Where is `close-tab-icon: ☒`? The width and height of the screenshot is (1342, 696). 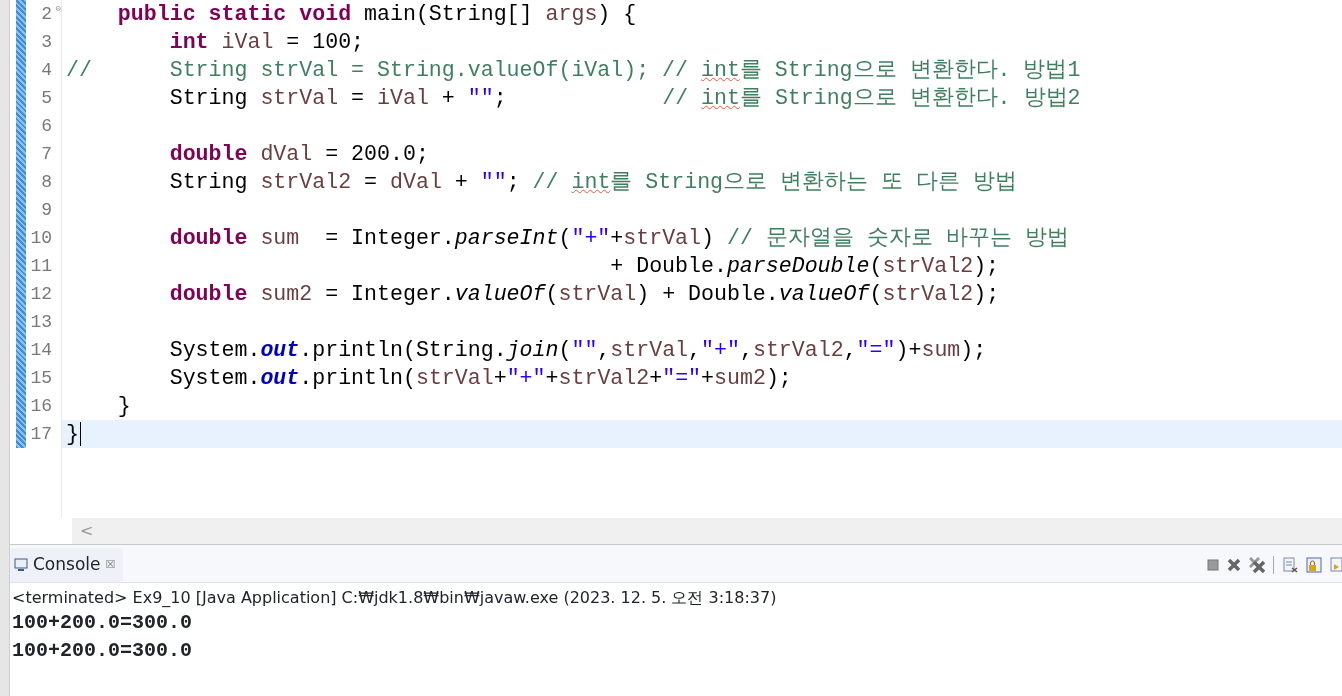
close-tab-icon: ☒ is located at coordinates (110, 565).